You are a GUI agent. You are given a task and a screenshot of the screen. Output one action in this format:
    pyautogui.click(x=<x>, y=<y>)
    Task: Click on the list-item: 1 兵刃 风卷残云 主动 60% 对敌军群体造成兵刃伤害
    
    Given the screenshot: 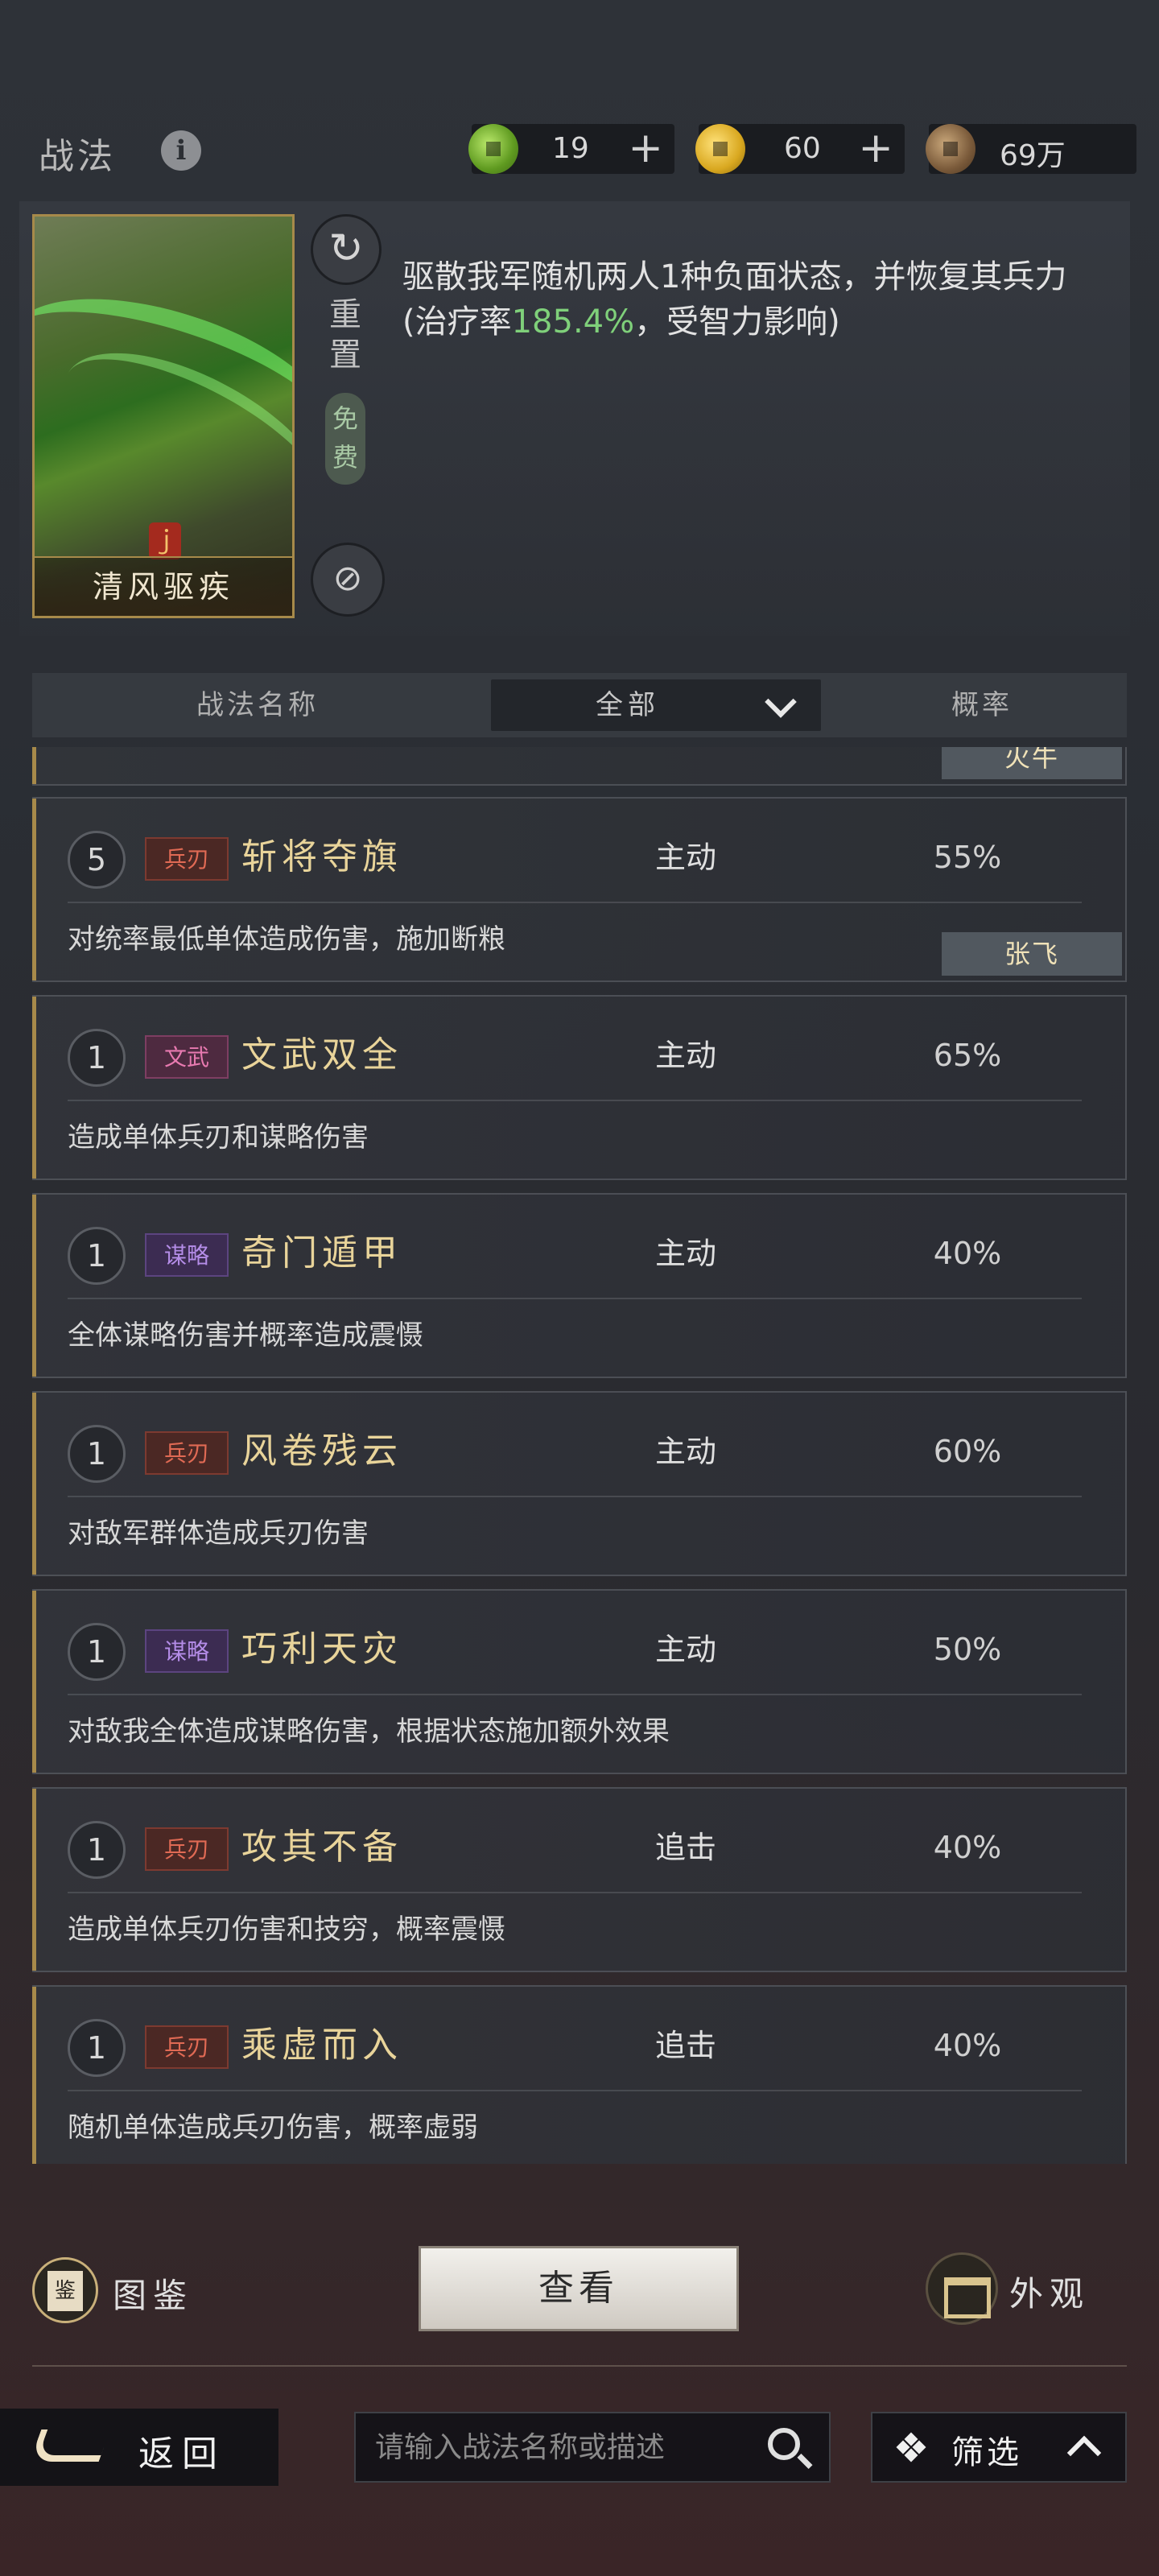 What is the action you would take?
    pyautogui.click(x=579, y=1483)
    